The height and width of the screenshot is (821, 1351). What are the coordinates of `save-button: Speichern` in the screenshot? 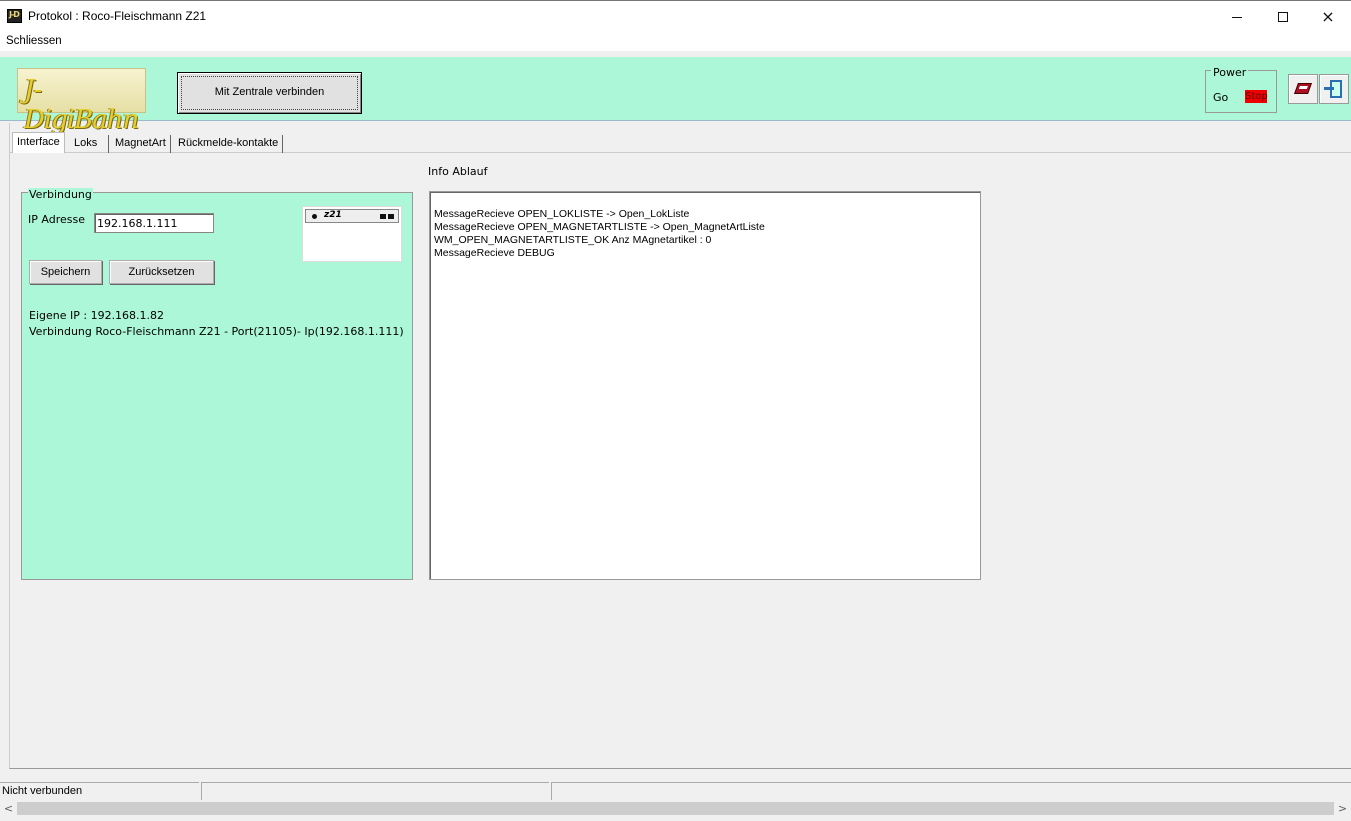 It's located at (65, 272).